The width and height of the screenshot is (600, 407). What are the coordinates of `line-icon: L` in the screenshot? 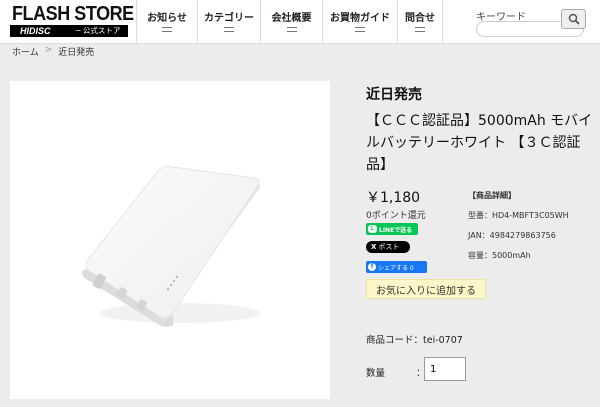 It's located at (372, 229).